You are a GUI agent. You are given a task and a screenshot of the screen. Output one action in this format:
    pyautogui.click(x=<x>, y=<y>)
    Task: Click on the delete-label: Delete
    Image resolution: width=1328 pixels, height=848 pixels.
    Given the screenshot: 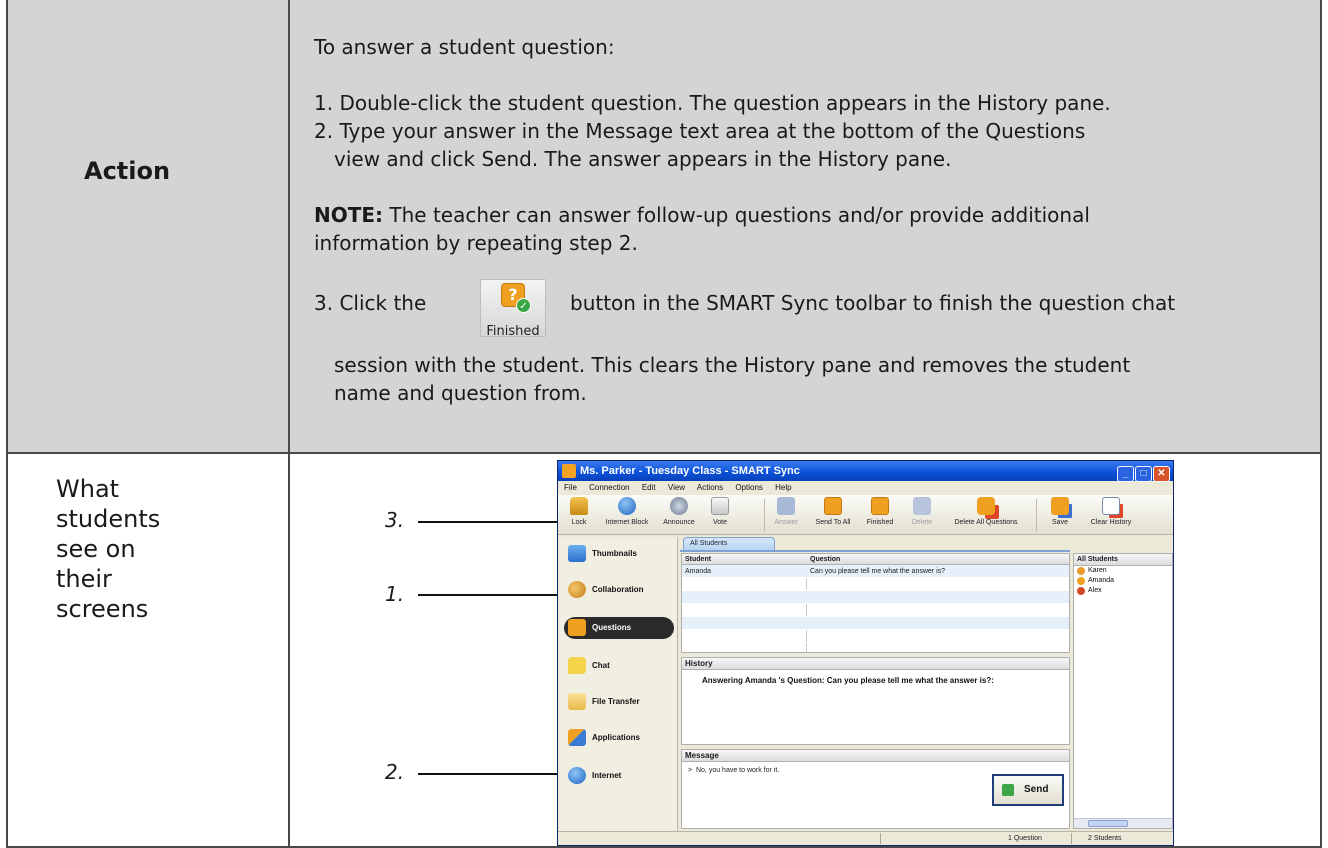 What is the action you would take?
    pyautogui.click(x=922, y=522)
    